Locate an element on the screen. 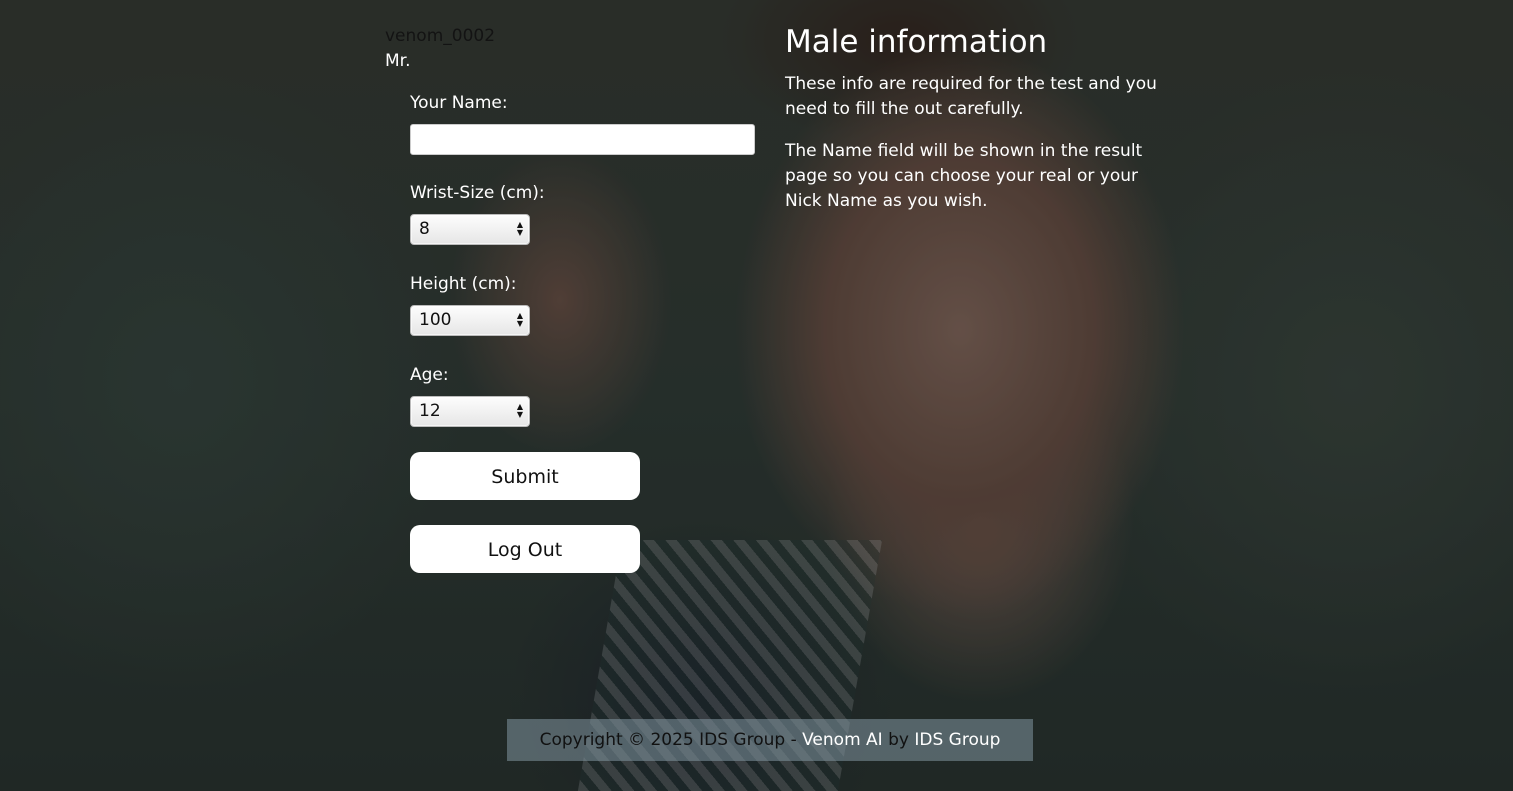  info-title: Male information is located at coordinates (916, 42).